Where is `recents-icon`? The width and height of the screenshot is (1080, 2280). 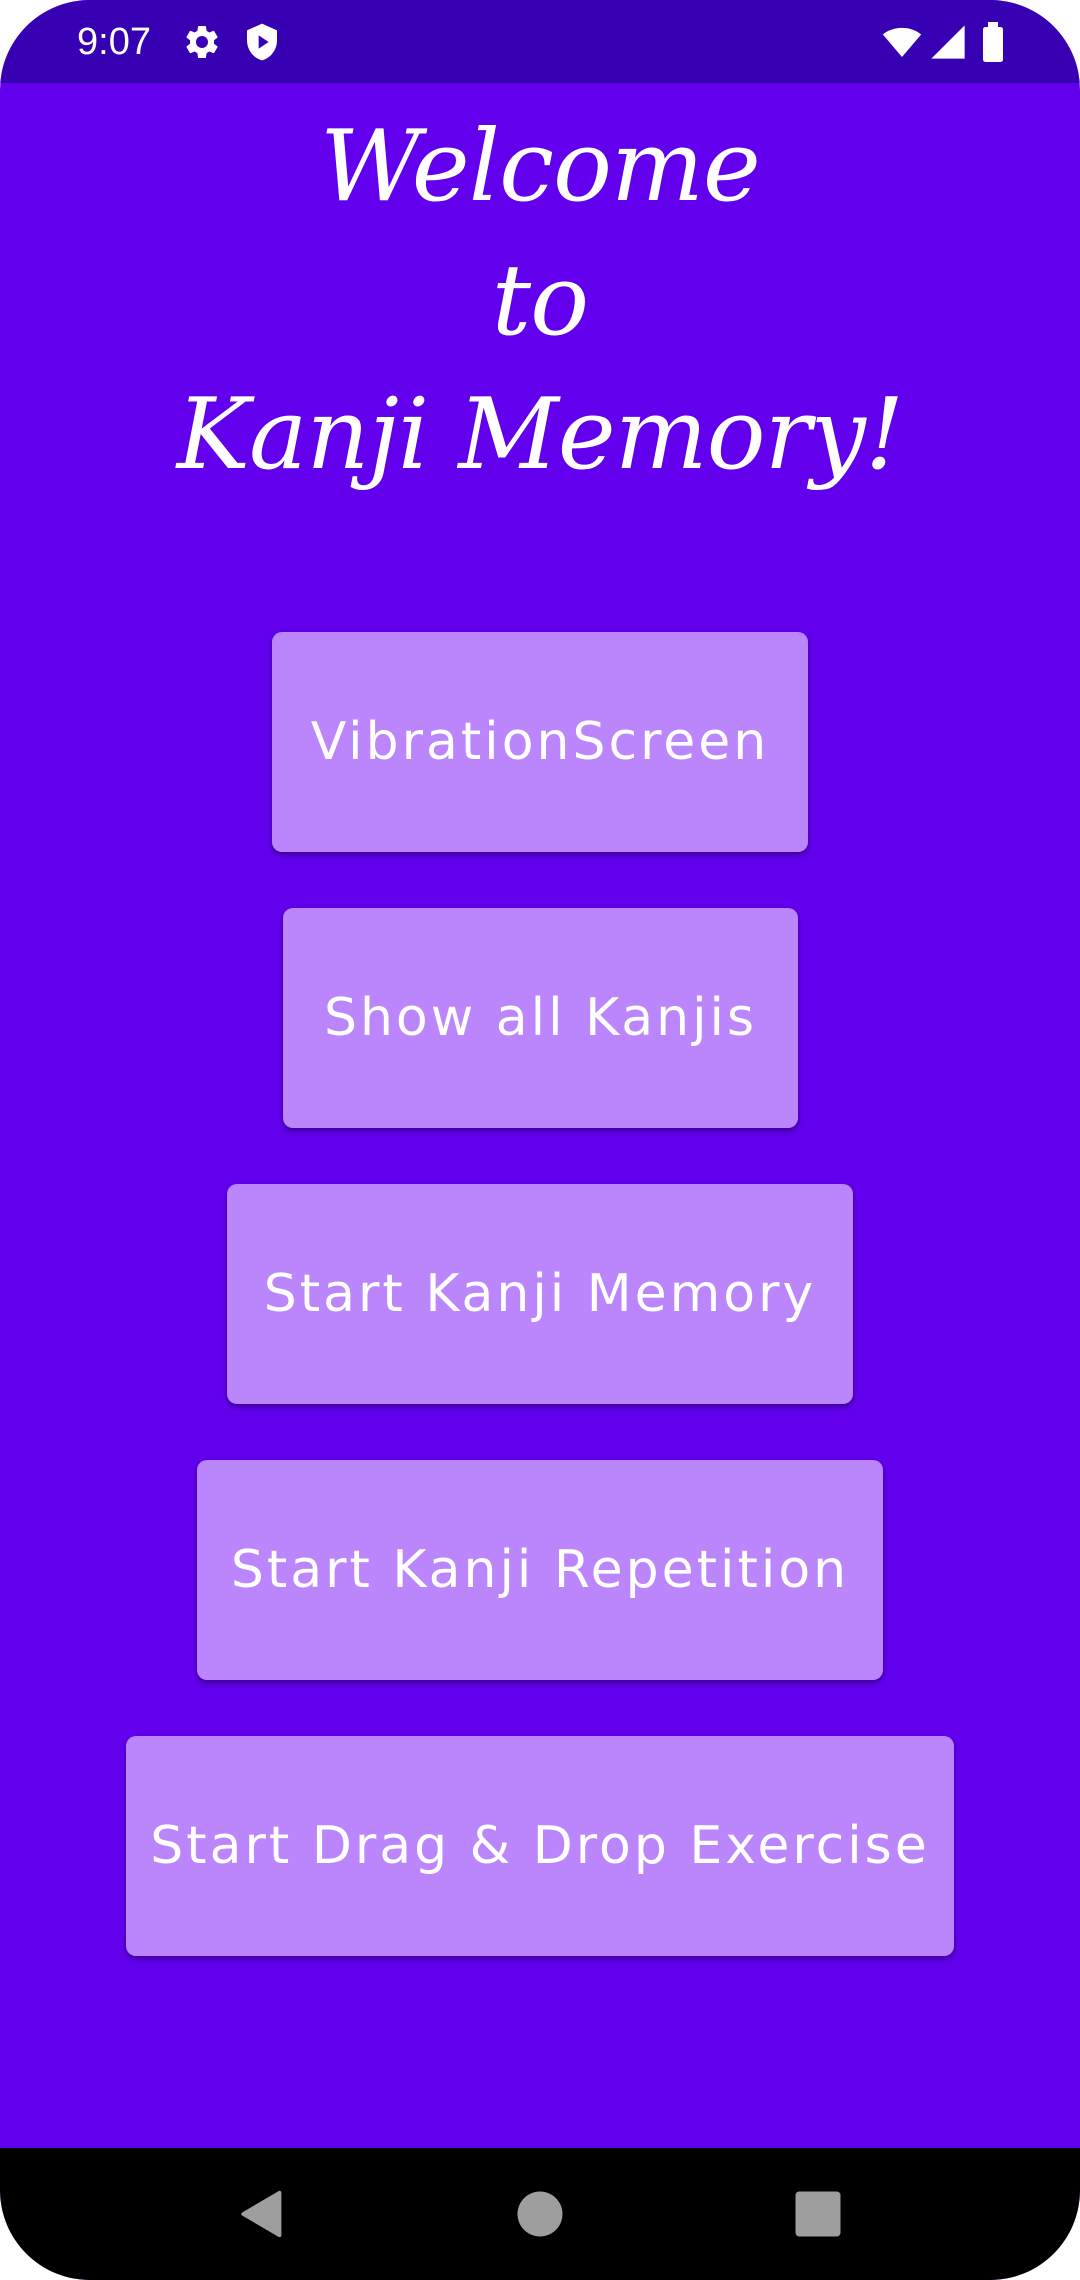 recents-icon is located at coordinates (818, 2214).